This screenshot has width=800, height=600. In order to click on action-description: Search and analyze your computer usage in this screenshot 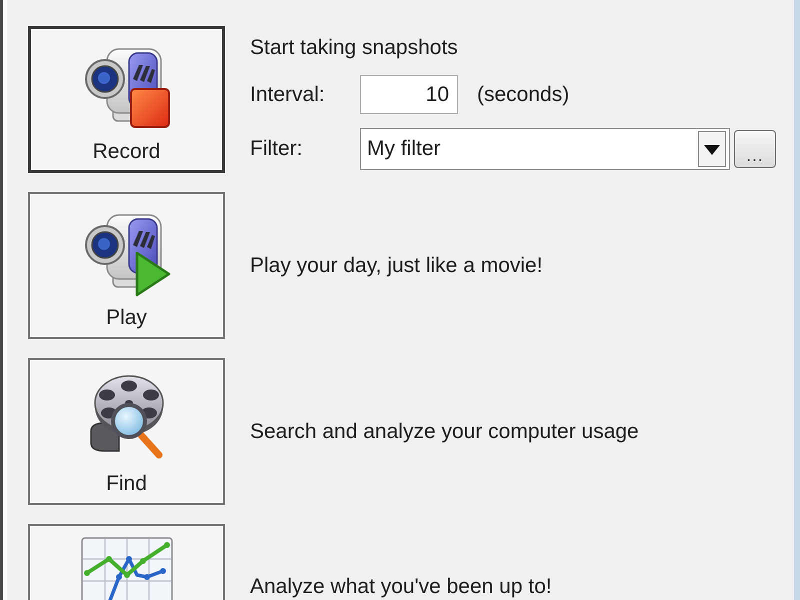, I will do `click(444, 432)`.